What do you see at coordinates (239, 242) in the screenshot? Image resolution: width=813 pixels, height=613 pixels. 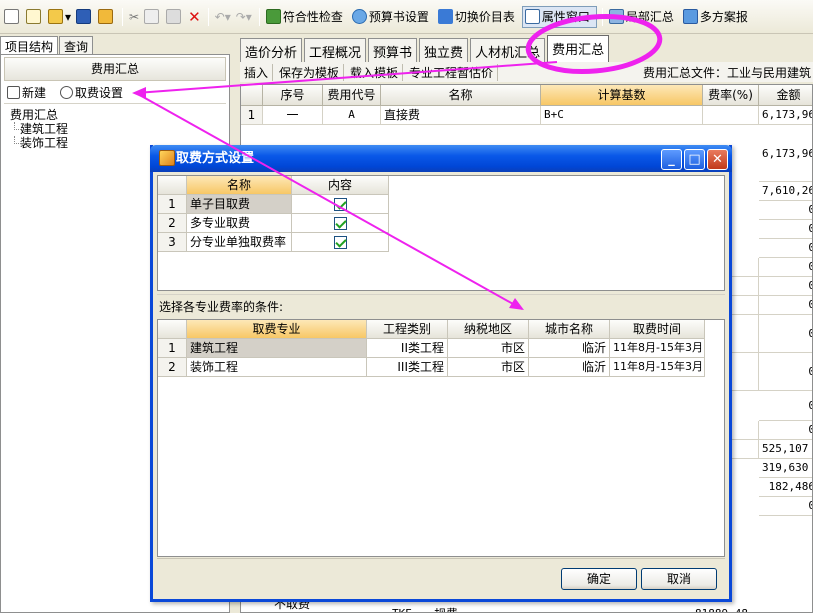 I see `option-name: 分专业单独取费率` at bounding box center [239, 242].